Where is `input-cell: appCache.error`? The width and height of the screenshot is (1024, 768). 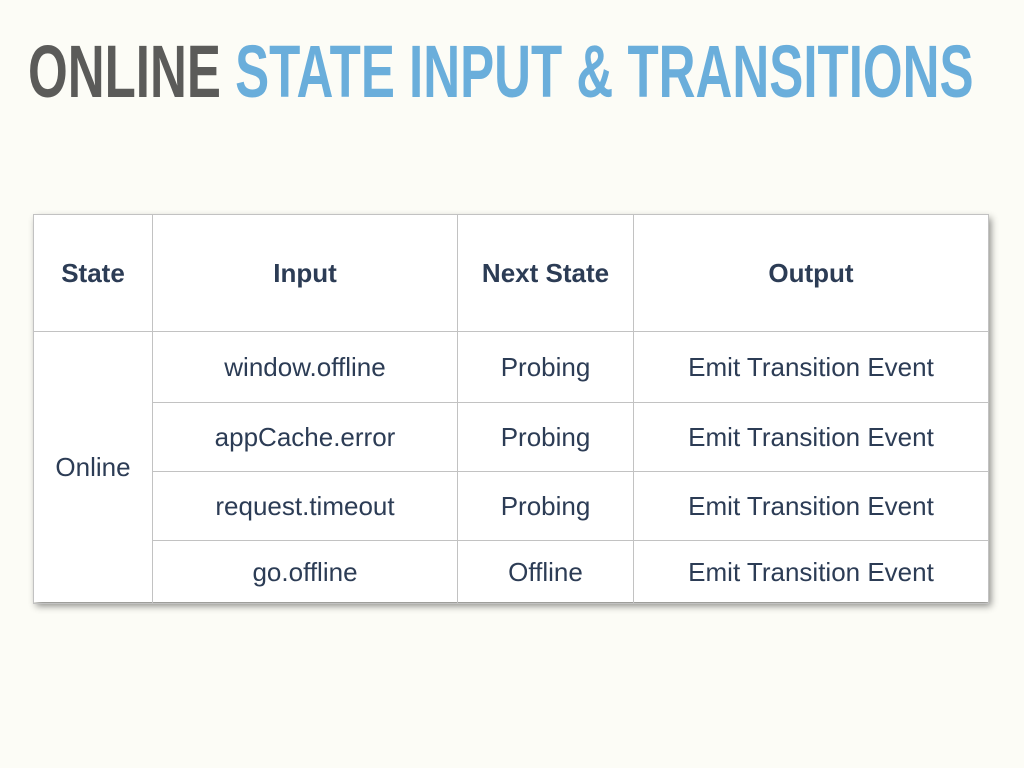
input-cell: appCache.error is located at coordinates (305, 437).